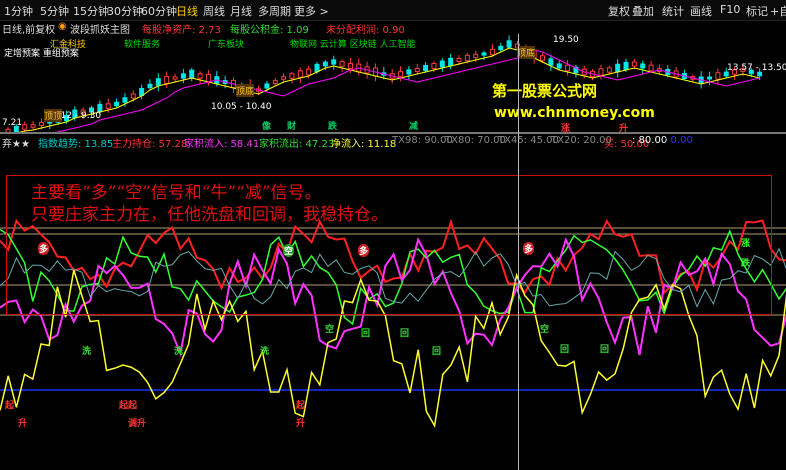 Image resolution: width=786 pixels, height=470 pixels. What do you see at coordinates (301, 424) in the screenshot?
I see `lower-label: 升` at bounding box center [301, 424].